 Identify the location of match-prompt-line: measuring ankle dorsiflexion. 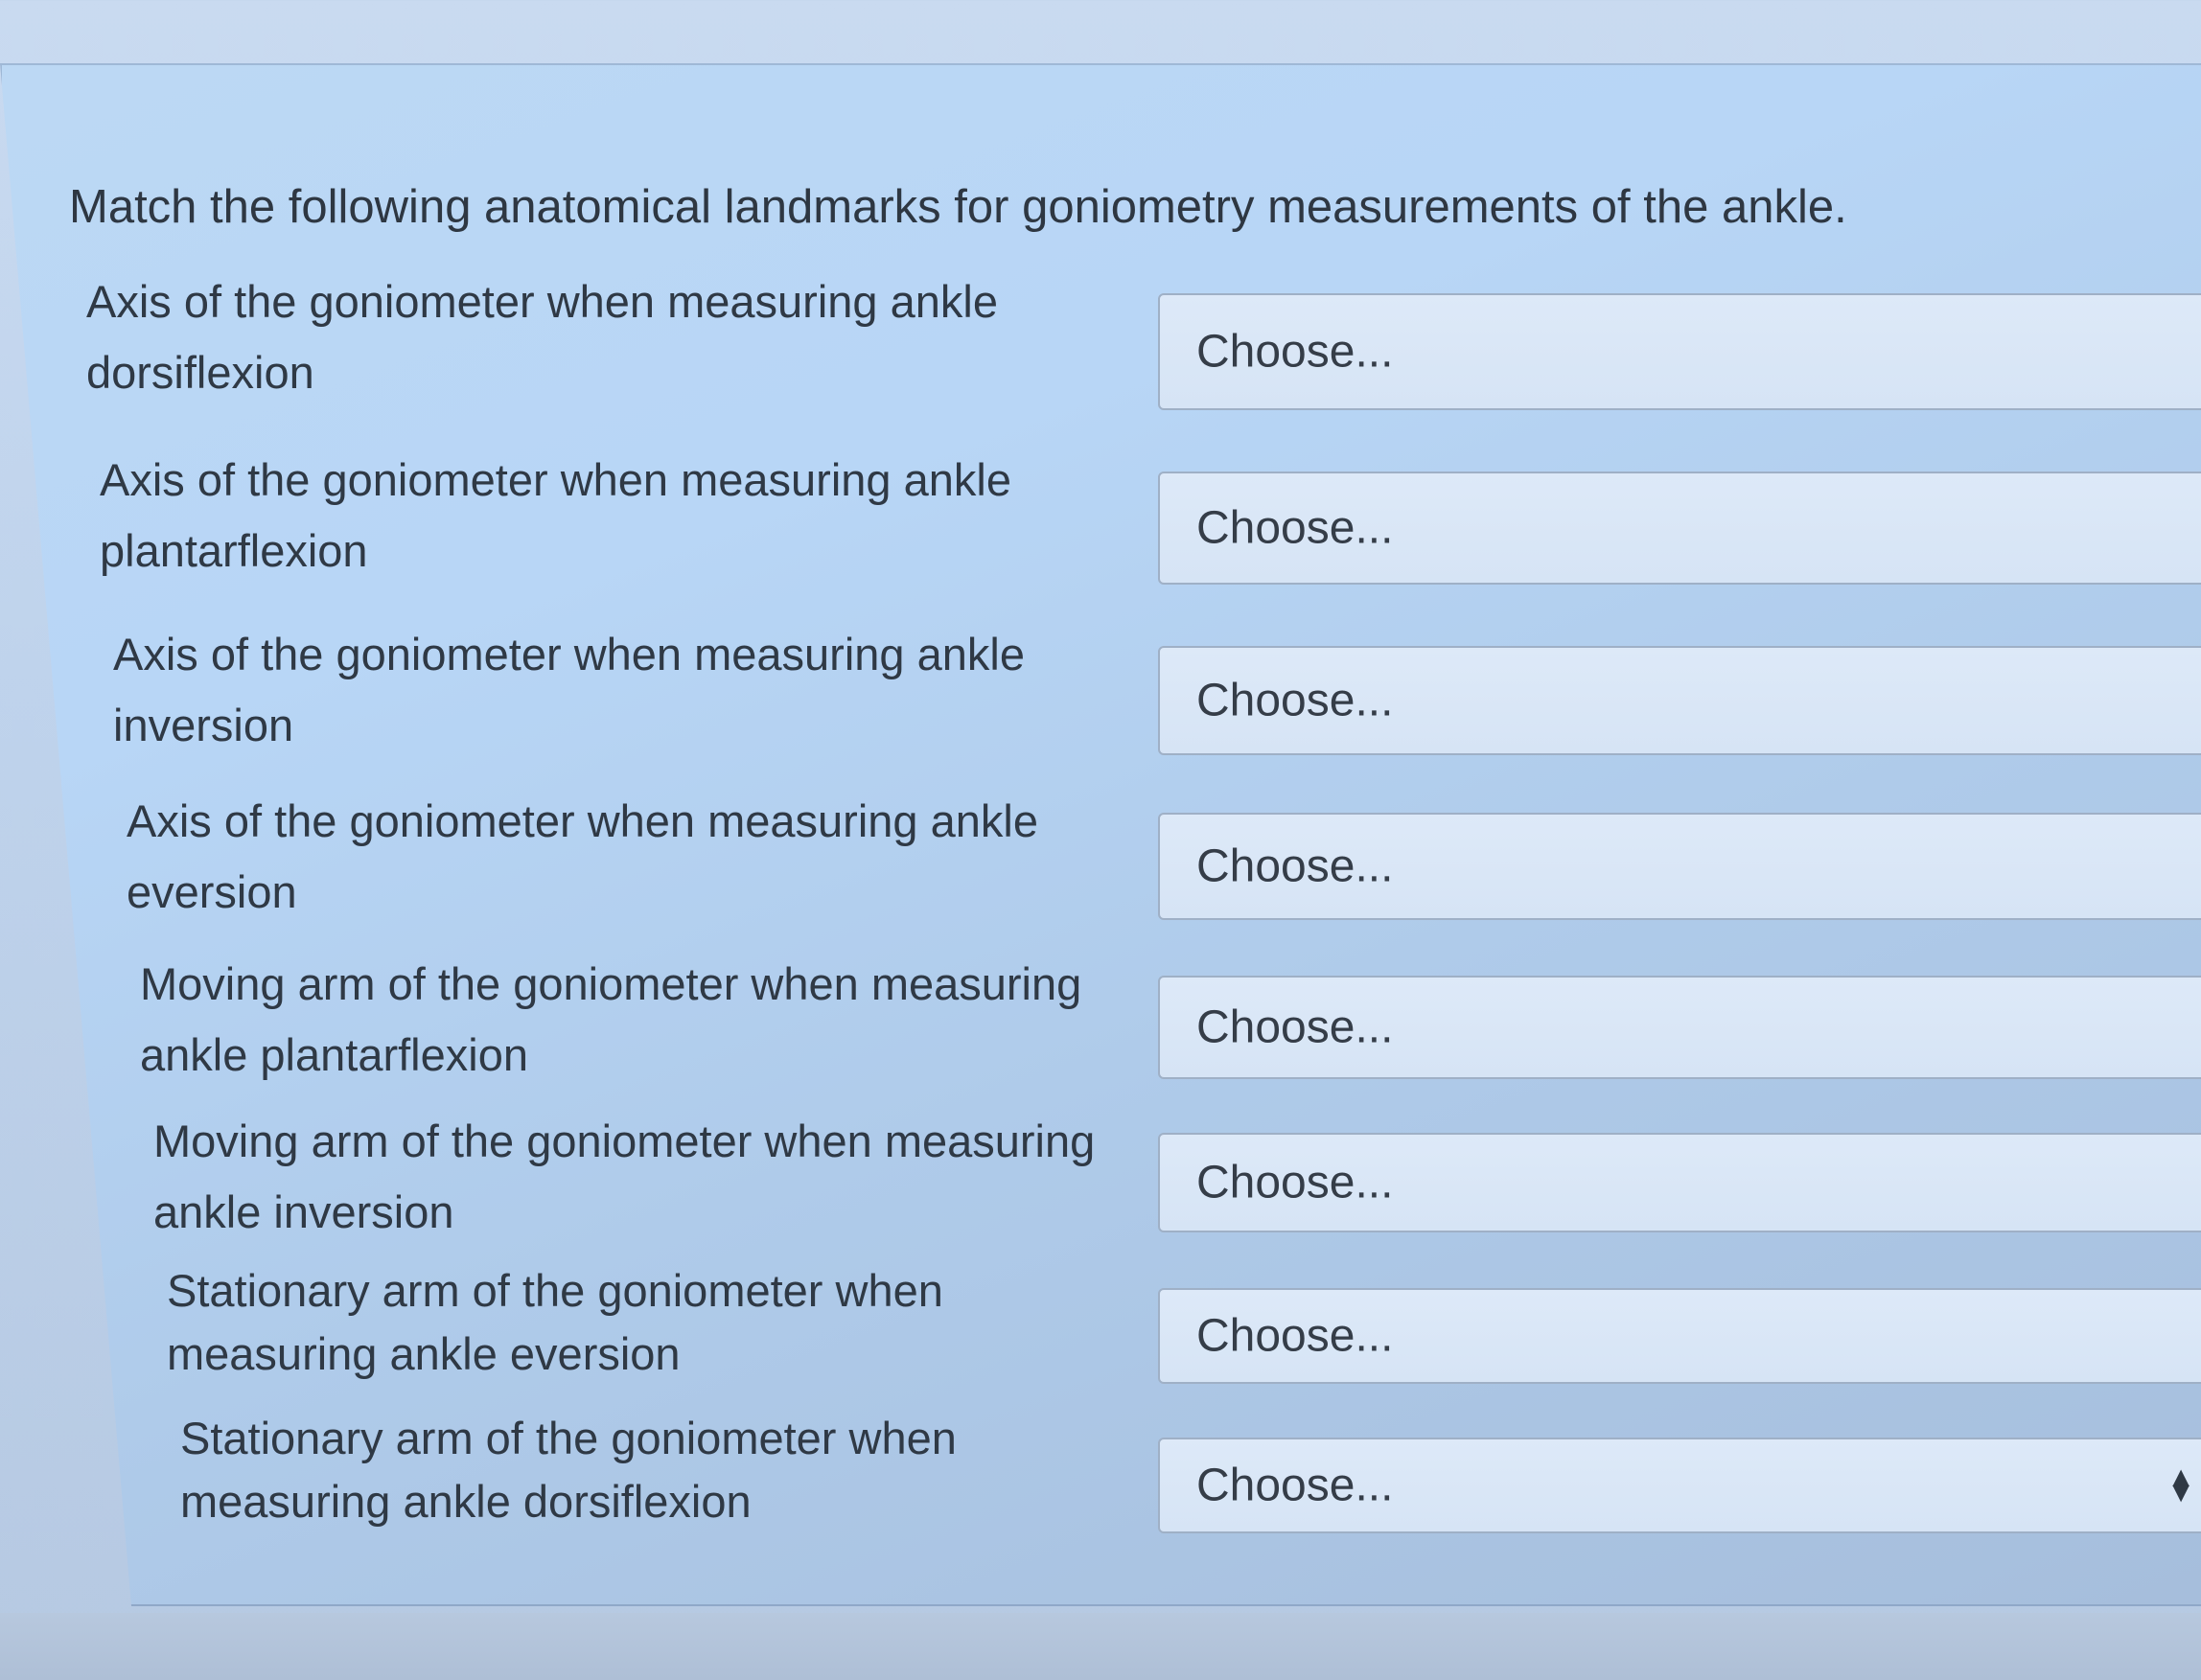
(466, 1501).